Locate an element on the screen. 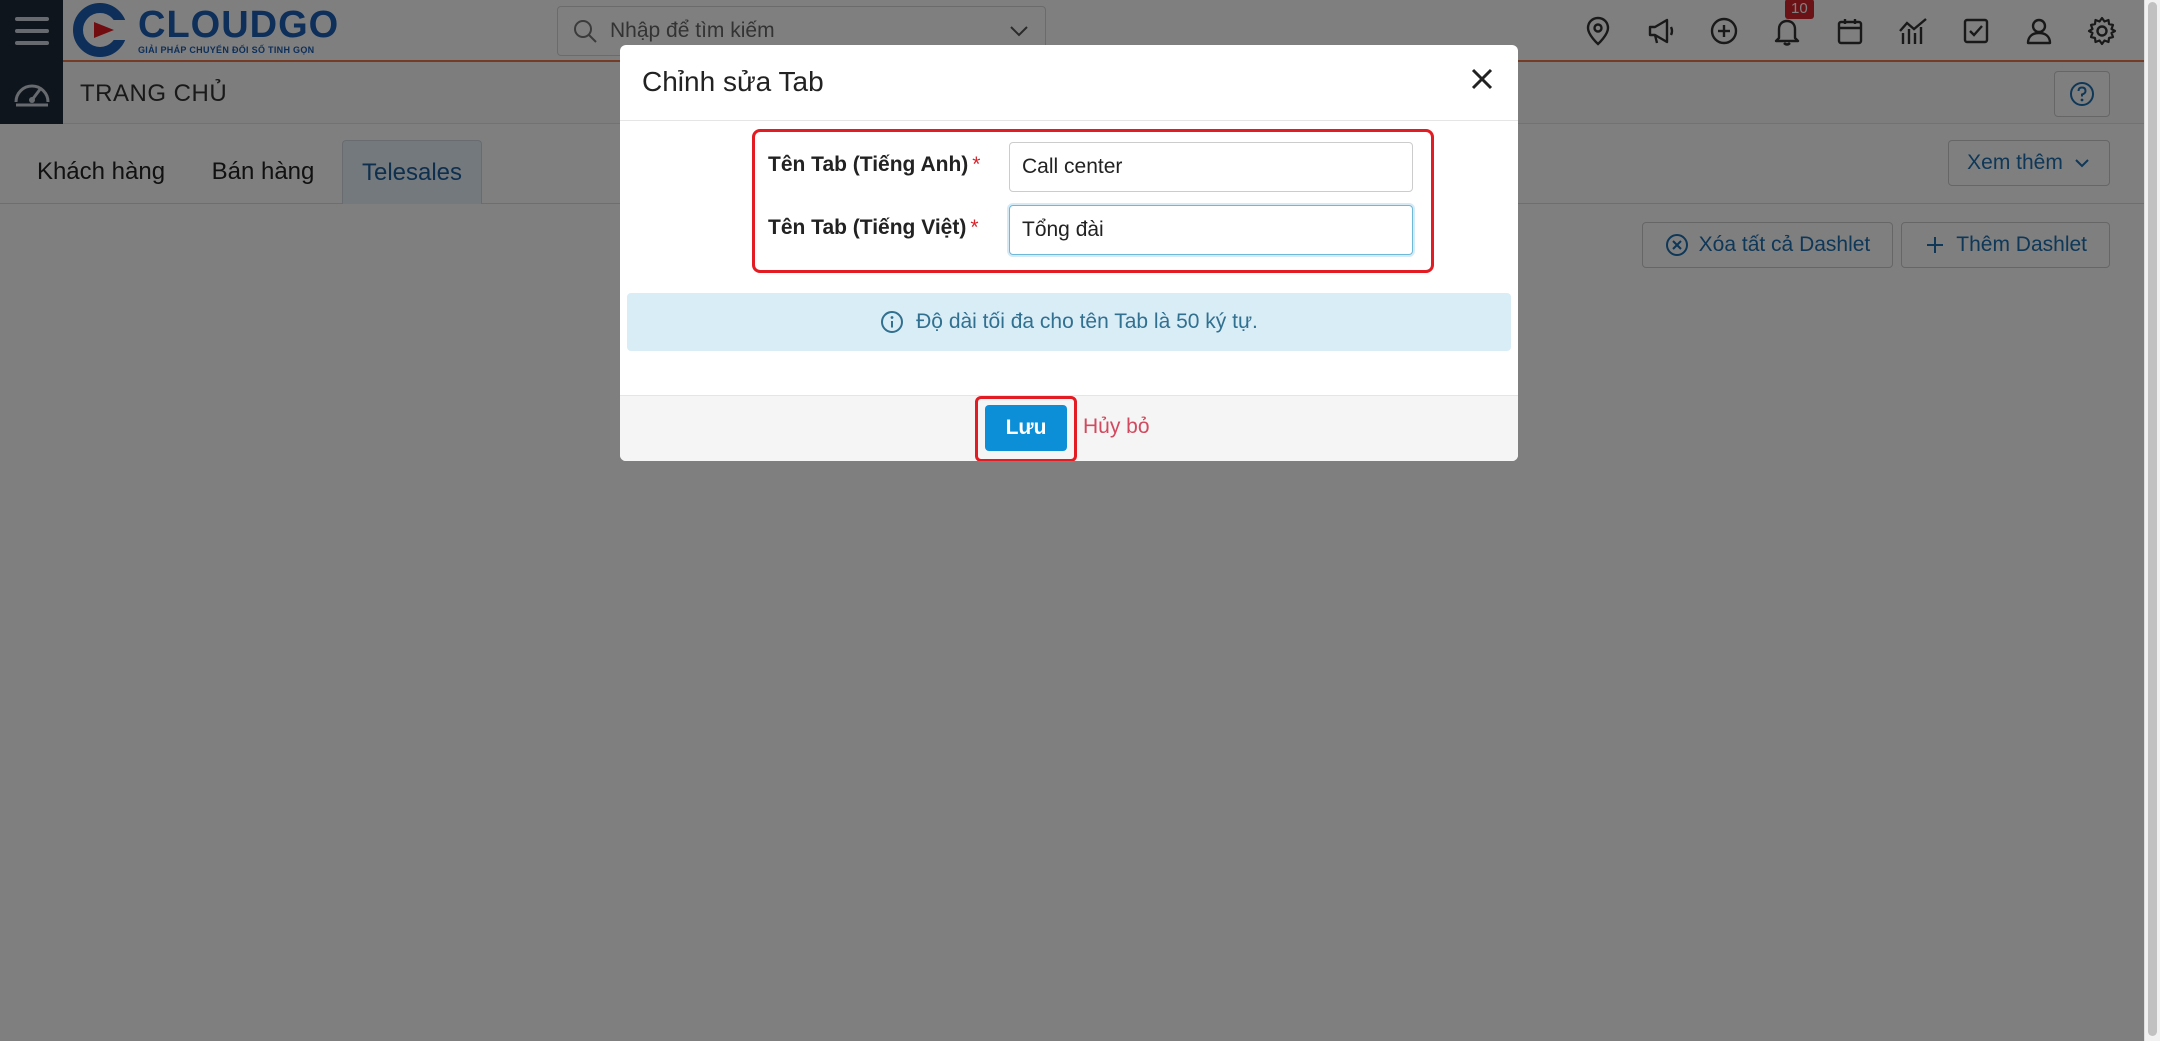 The width and height of the screenshot is (2160, 1041). page-scrollbar is located at coordinates (2152, 520).